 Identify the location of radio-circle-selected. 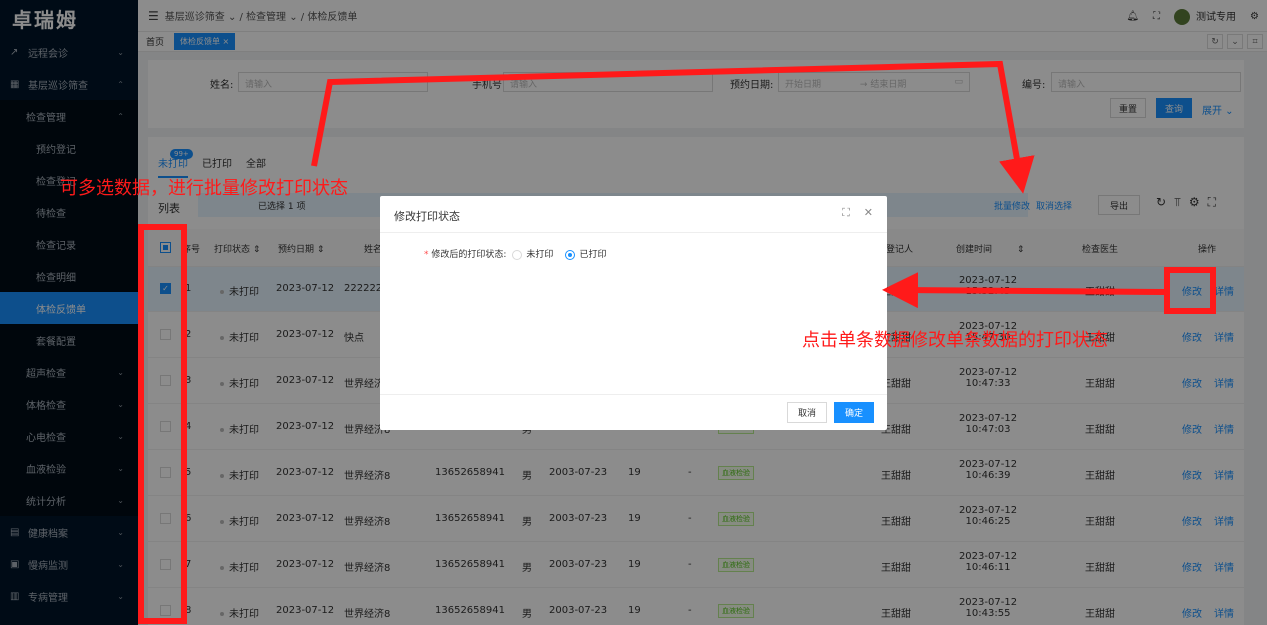
(570, 254).